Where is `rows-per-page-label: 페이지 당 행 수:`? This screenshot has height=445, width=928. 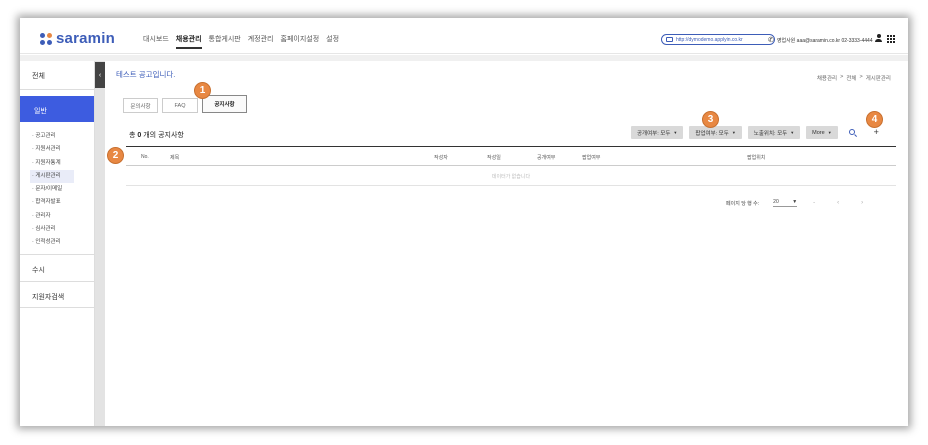
rows-per-page-label: 페이지 당 행 수: is located at coordinates (743, 203).